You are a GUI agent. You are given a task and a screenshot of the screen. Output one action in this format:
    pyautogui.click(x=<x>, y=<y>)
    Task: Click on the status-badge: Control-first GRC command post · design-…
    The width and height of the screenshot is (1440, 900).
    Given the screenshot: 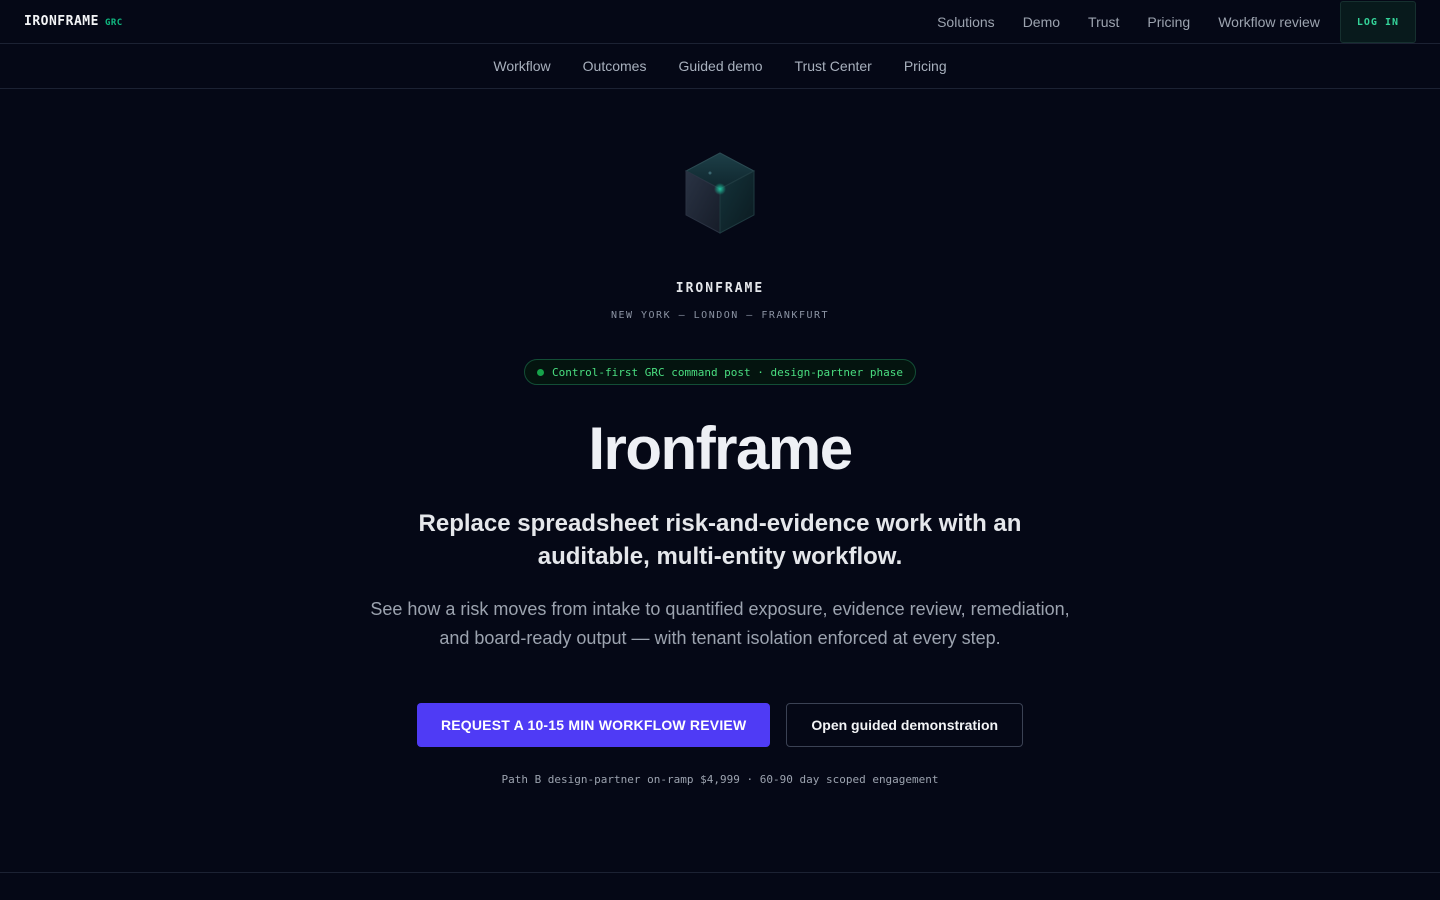 What is the action you would take?
    pyautogui.click(x=720, y=372)
    